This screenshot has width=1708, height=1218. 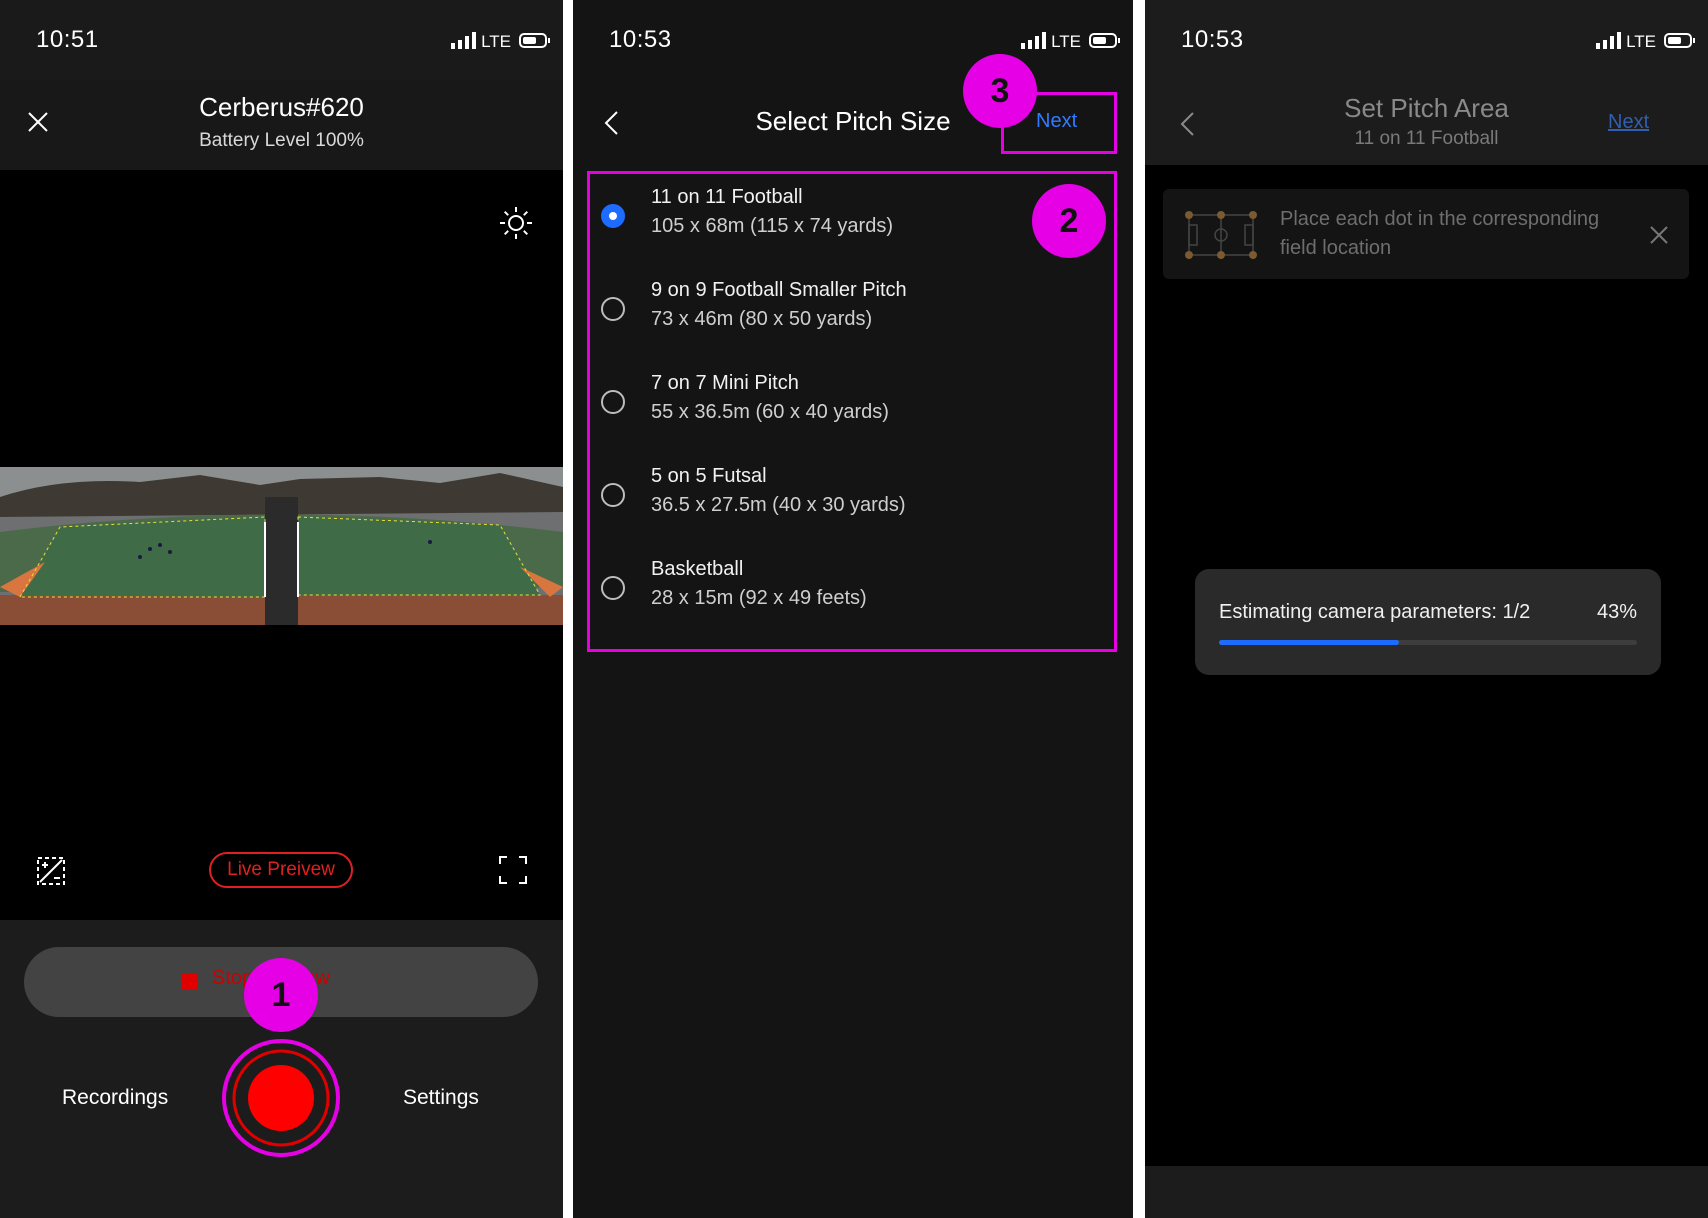 What do you see at coordinates (67, 39) in the screenshot?
I see `status-time: 10:51` at bounding box center [67, 39].